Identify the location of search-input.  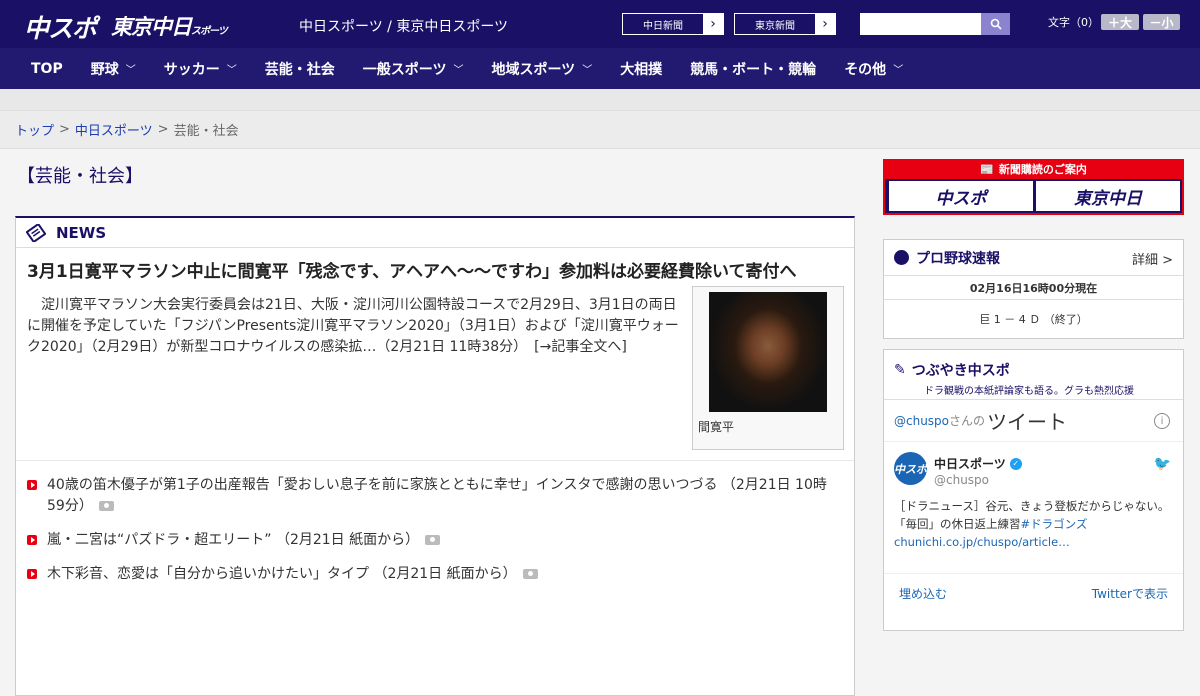
(920, 24).